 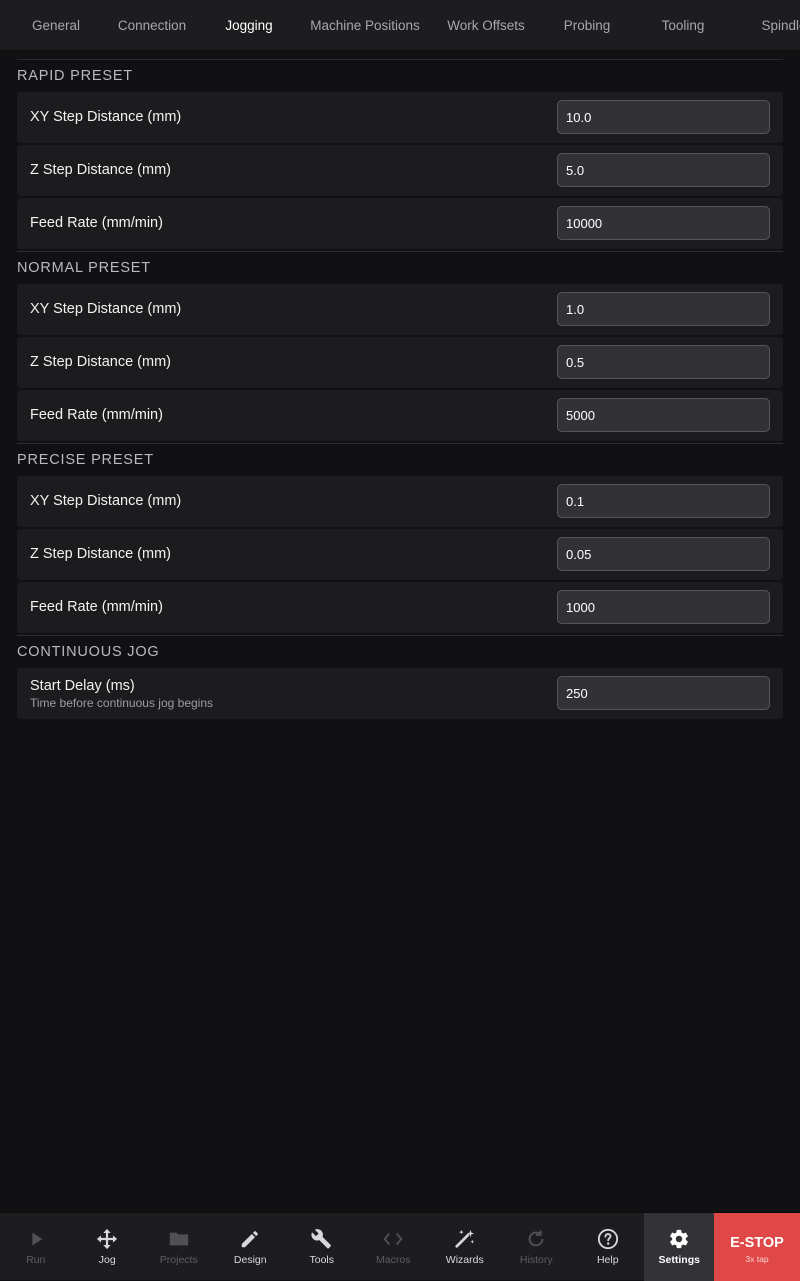 I want to click on setting-row-precise-xy: XY Step Distance (mm), so click(x=400, y=501).